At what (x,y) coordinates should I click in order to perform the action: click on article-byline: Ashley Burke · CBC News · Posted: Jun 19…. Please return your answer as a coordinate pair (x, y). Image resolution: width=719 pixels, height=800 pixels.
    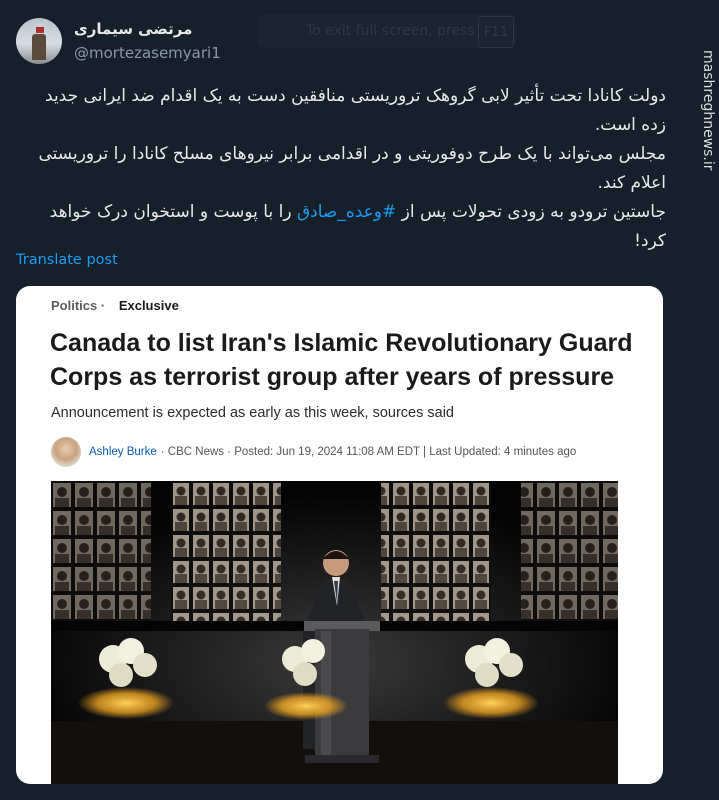
    Looking at the image, I should click on (313, 452).